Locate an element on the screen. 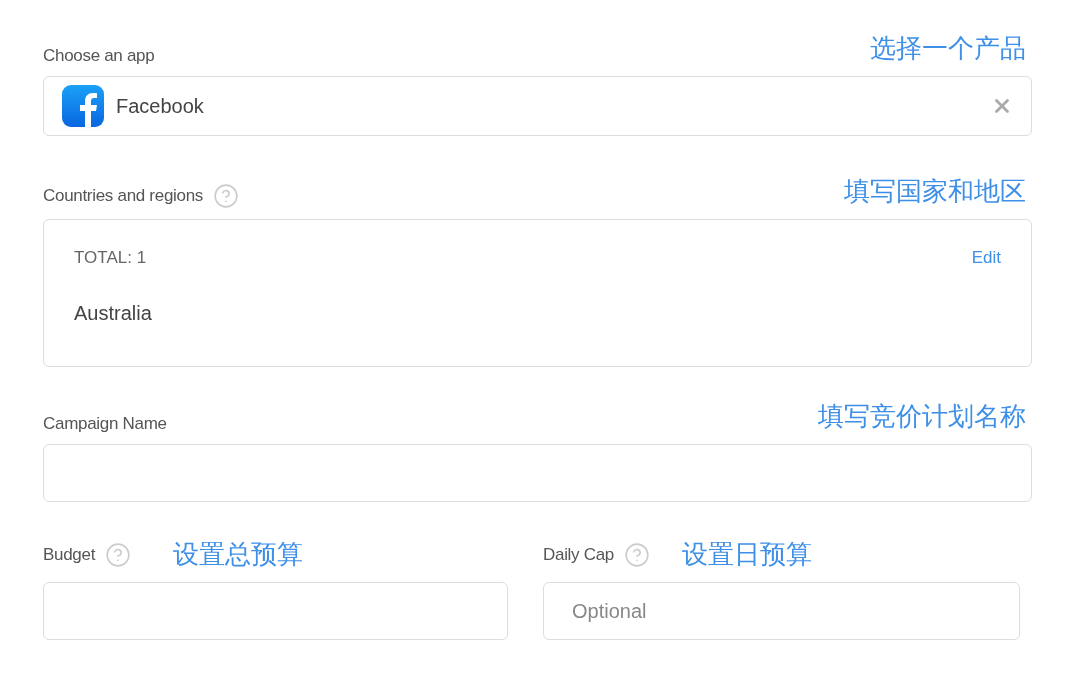 The image size is (1080, 677). total-count: TOTAL: 1 is located at coordinates (110, 258).